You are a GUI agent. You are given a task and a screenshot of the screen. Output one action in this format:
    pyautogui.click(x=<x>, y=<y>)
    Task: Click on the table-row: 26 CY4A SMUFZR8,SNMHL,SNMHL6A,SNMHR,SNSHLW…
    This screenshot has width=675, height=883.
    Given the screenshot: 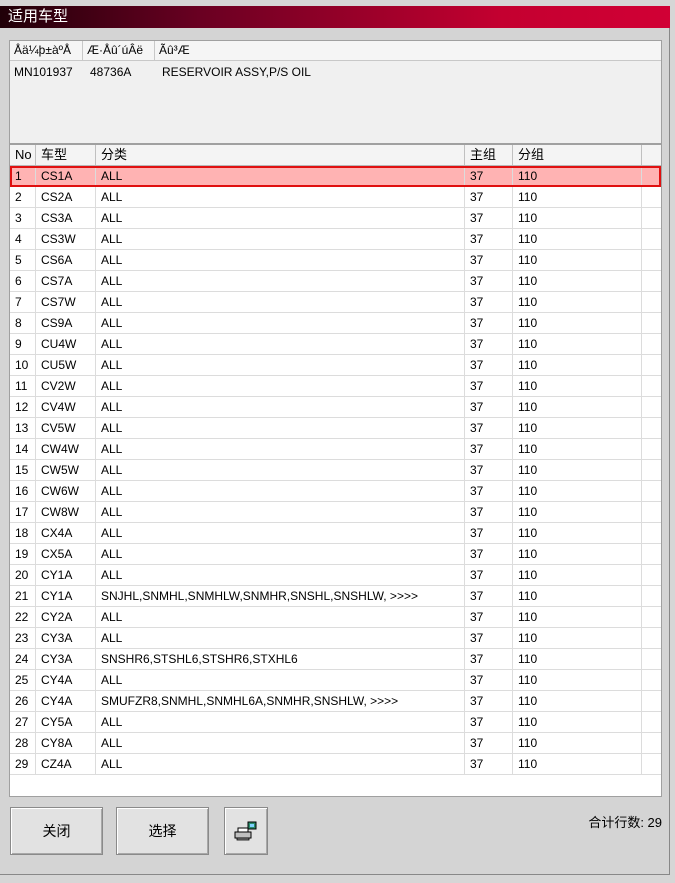 What is the action you would take?
    pyautogui.click(x=335, y=701)
    